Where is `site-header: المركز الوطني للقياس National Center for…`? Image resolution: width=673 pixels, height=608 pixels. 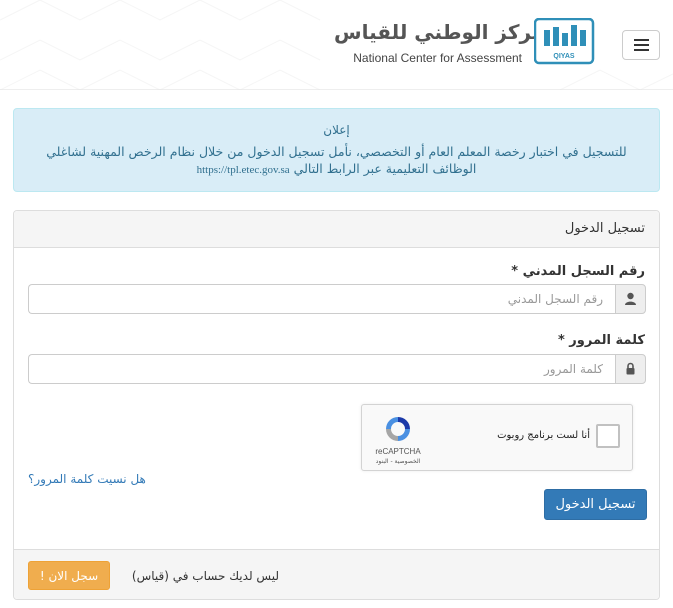
site-header: المركز الوطني للقياس National Center for… is located at coordinates (336, 45).